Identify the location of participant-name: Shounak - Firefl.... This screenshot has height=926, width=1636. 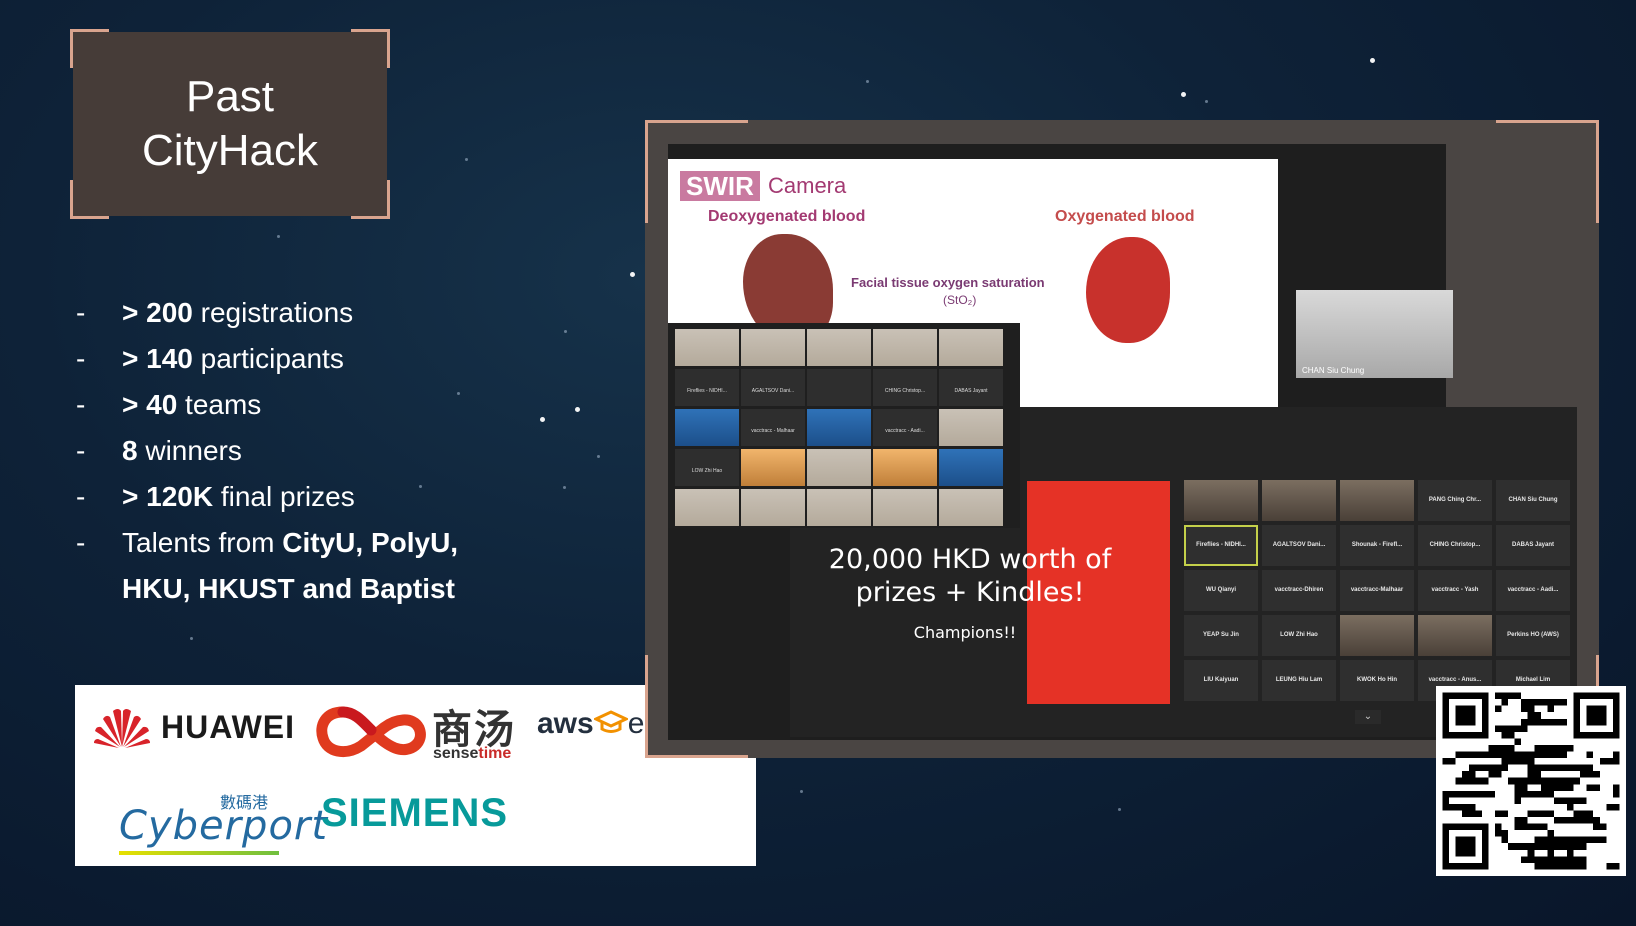
(1377, 545).